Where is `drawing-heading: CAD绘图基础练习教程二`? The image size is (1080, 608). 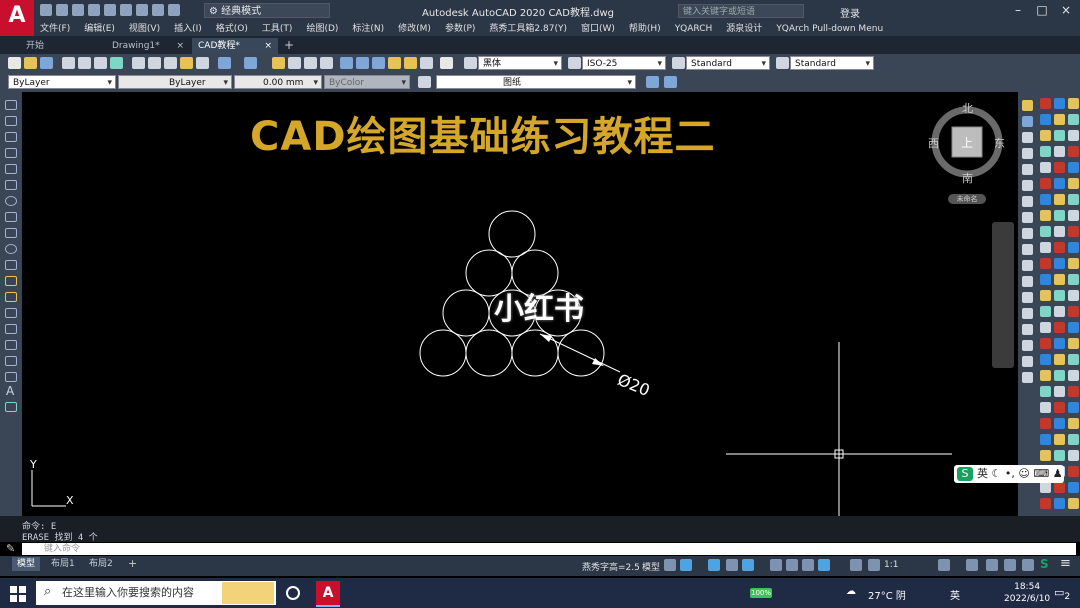
drawing-heading: CAD绘图基础练习教程二 is located at coordinates (483, 133).